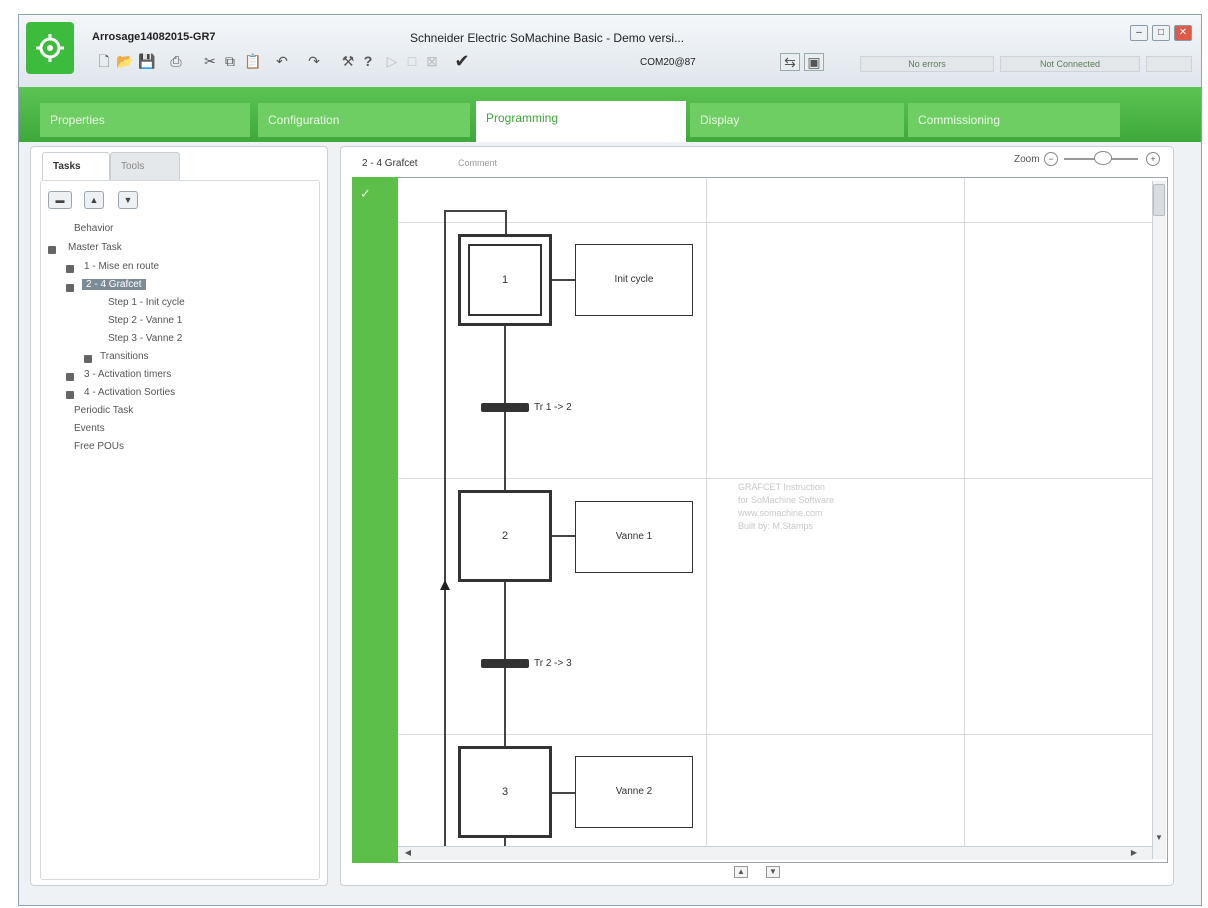 Image resolution: width=1208 pixels, height=908 pixels. What do you see at coordinates (1134, 853) in the screenshot?
I see `scroll-right-icon: ▶` at bounding box center [1134, 853].